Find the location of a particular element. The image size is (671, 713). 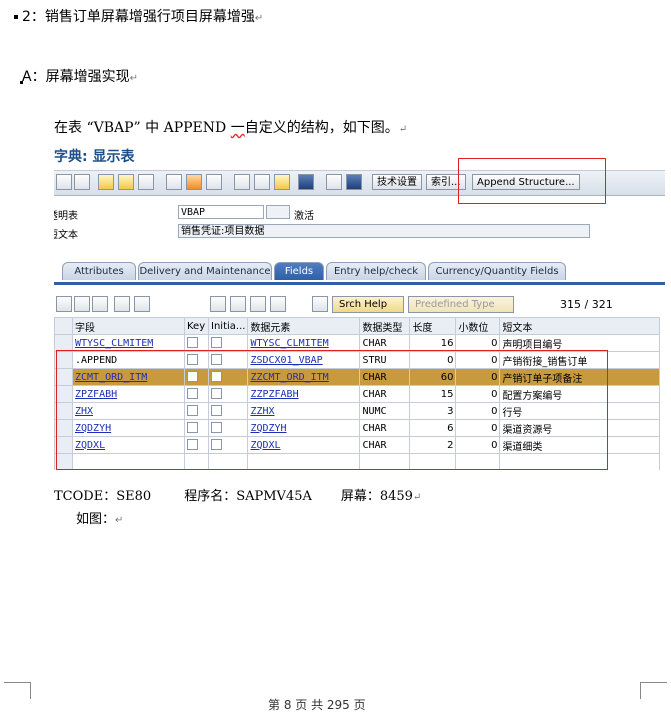

object-list-icon is located at coordinates (242, 182).